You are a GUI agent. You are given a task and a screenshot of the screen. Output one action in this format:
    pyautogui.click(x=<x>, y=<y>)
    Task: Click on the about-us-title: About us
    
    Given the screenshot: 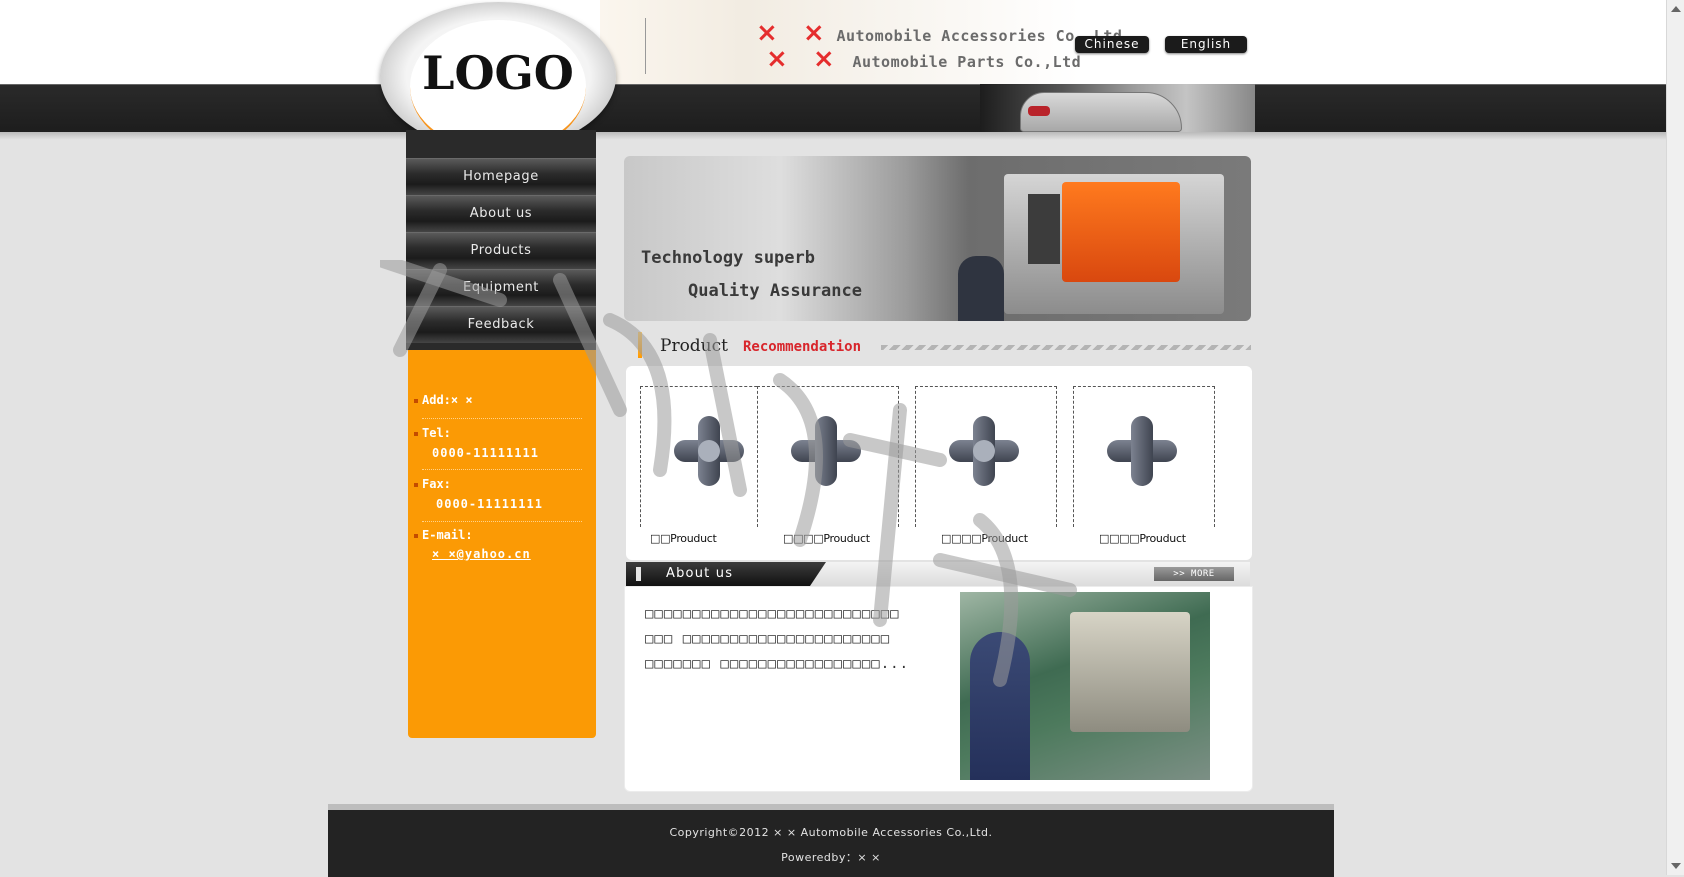 What is the action you would take?
    pyautogui.click(x=700, y=573)
    